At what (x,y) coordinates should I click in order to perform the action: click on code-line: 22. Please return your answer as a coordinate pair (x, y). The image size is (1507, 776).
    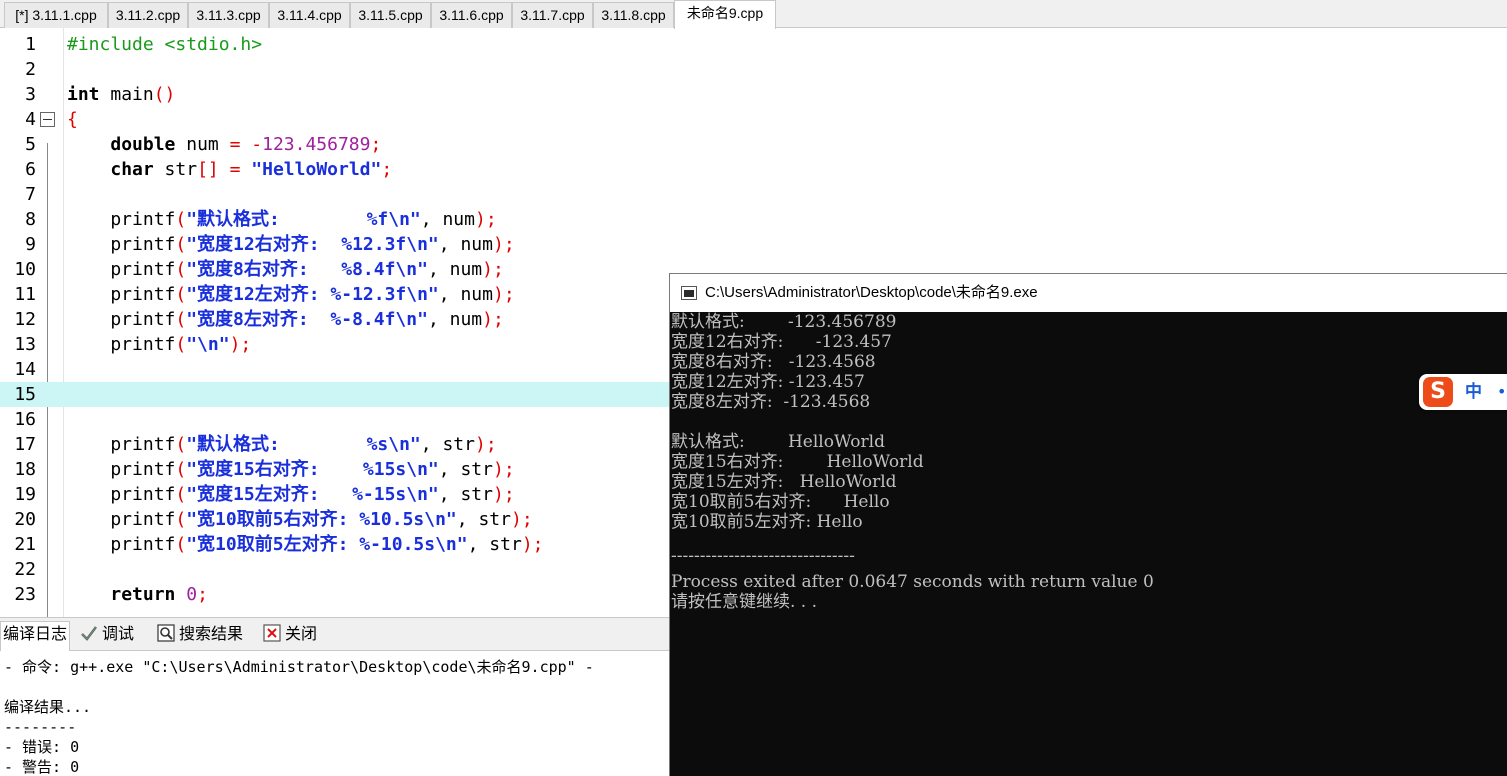
    Looking at the image, I should click on (335, 569).